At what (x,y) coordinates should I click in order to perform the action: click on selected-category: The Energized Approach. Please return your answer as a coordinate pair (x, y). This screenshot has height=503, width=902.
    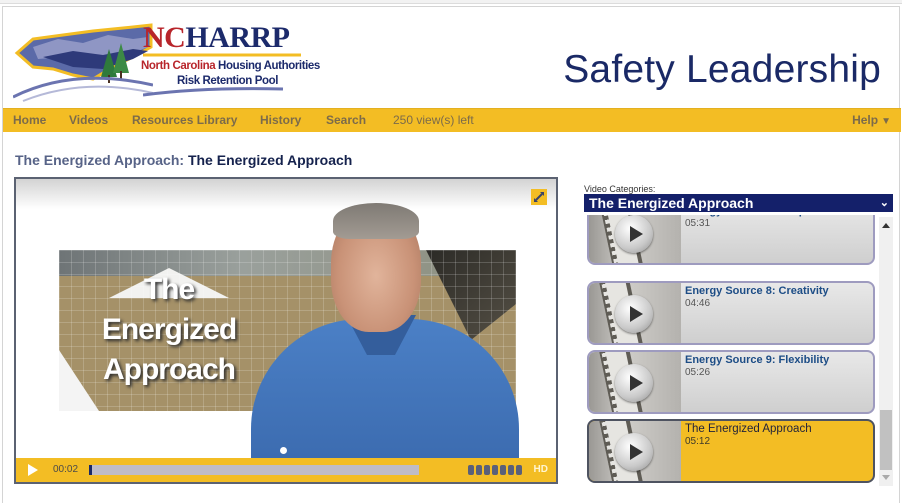
    Looking at the image, I should click on (671, 203).